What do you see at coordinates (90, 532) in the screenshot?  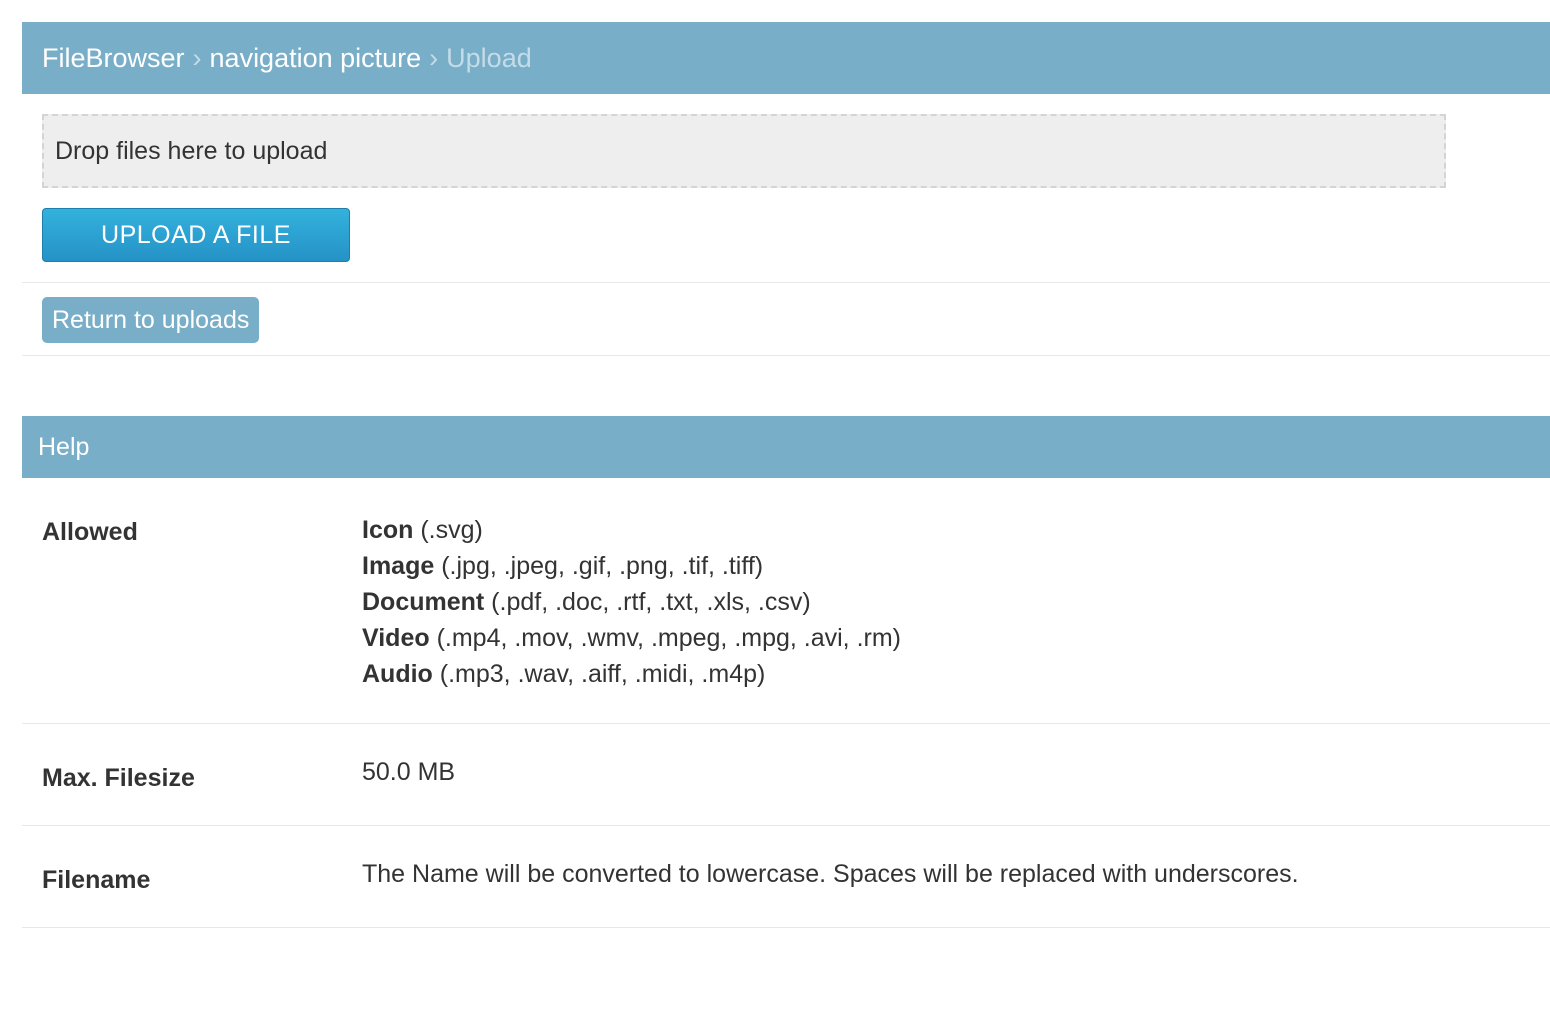 I see `allowed-label: Allowed` at bounding box center [90, 532].